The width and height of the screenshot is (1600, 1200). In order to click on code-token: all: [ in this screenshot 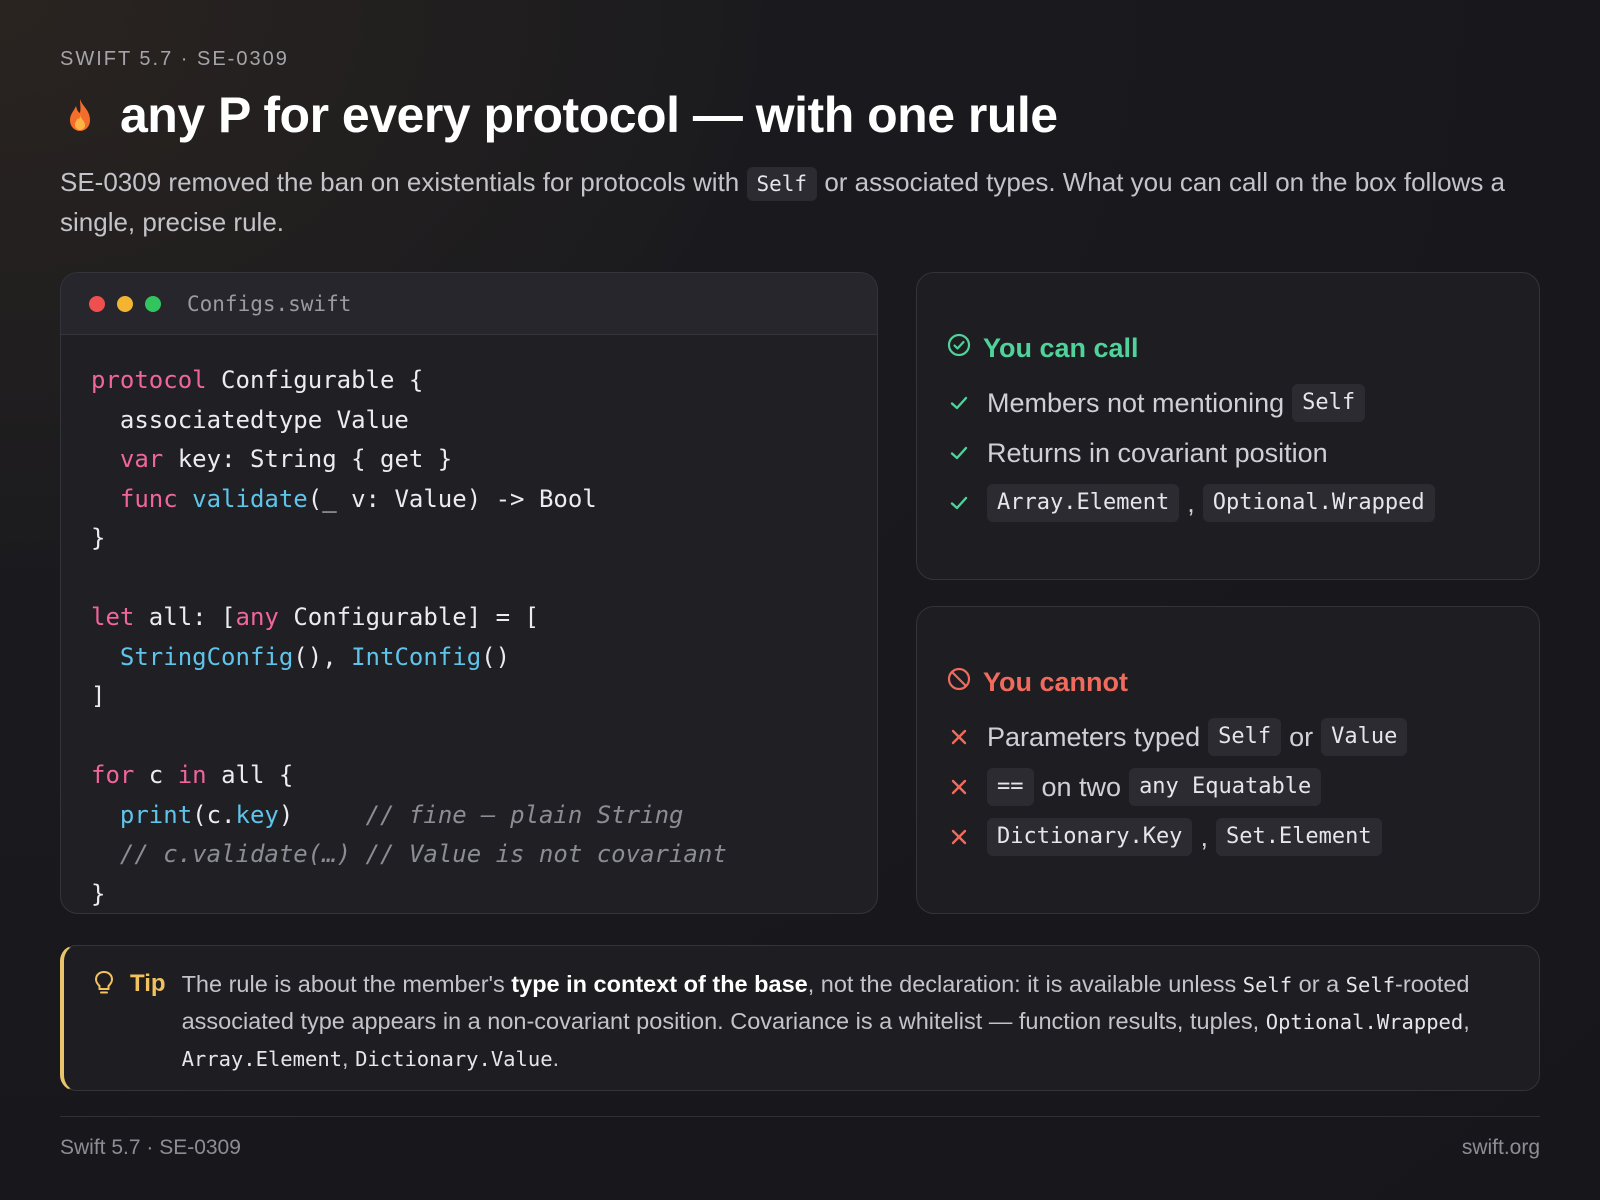, I will do `click(185, 617)`.